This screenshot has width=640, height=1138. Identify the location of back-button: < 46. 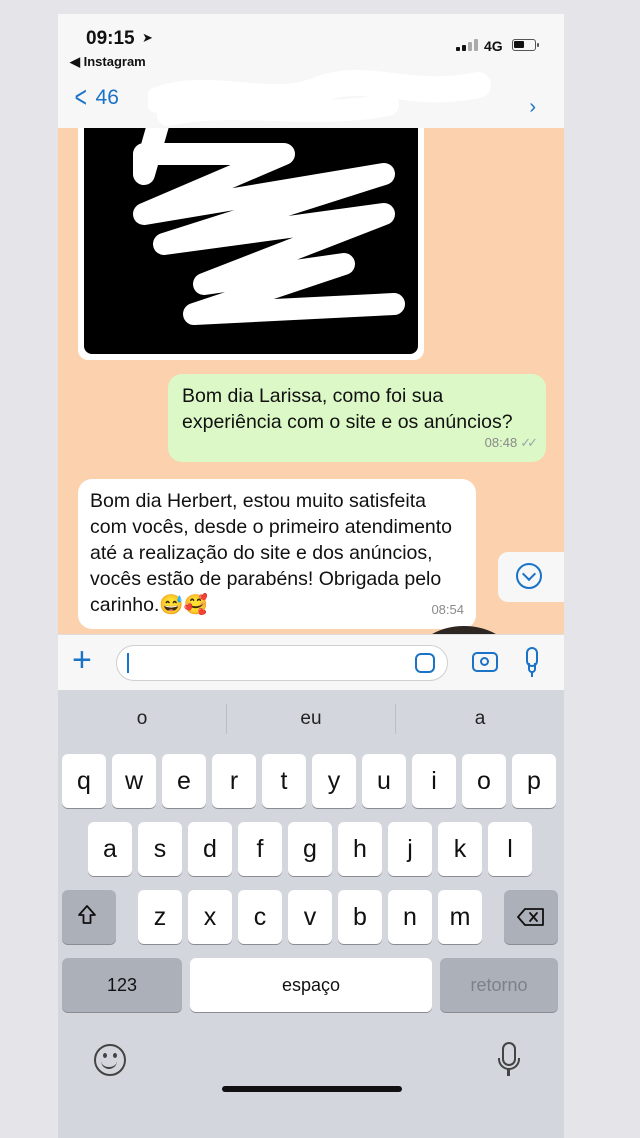
(95, 97).